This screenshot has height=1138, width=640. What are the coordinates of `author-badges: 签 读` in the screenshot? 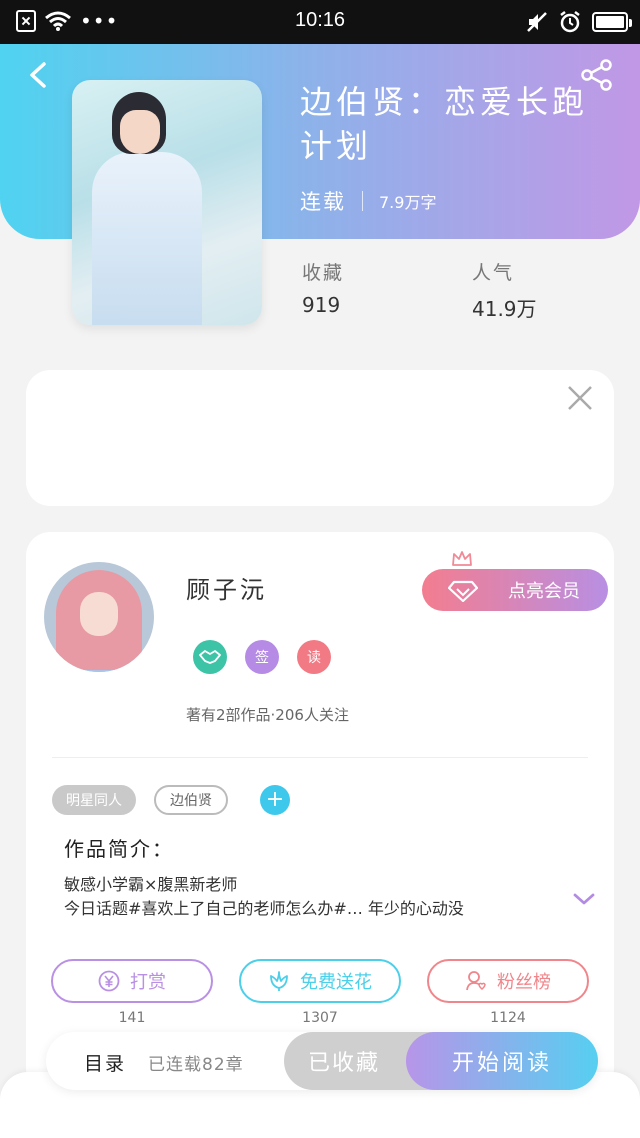 It's located at (262, 657).